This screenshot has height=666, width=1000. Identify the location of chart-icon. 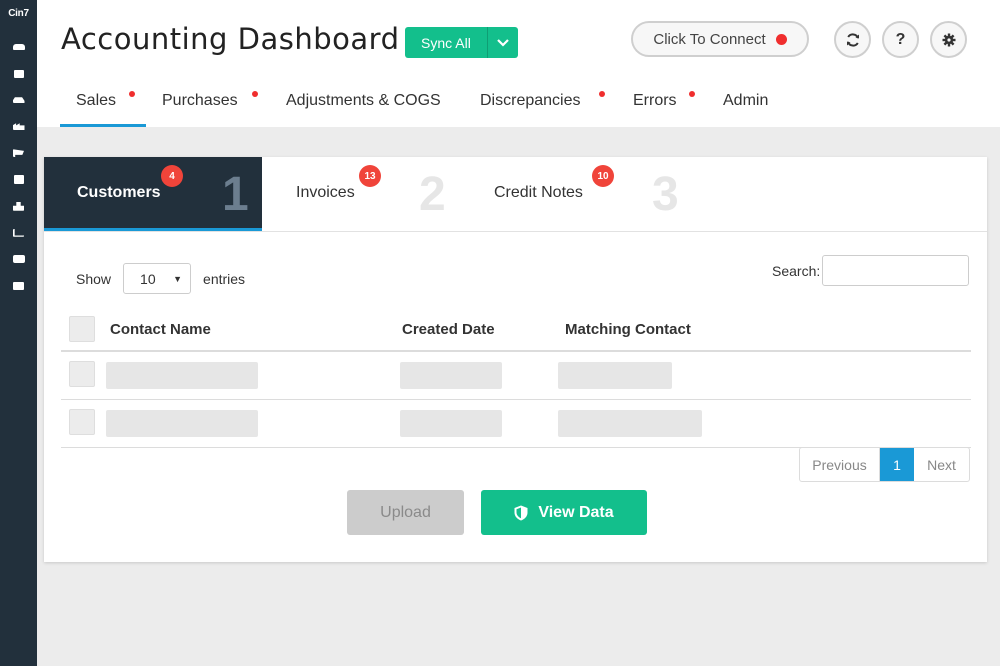
(18, 232).